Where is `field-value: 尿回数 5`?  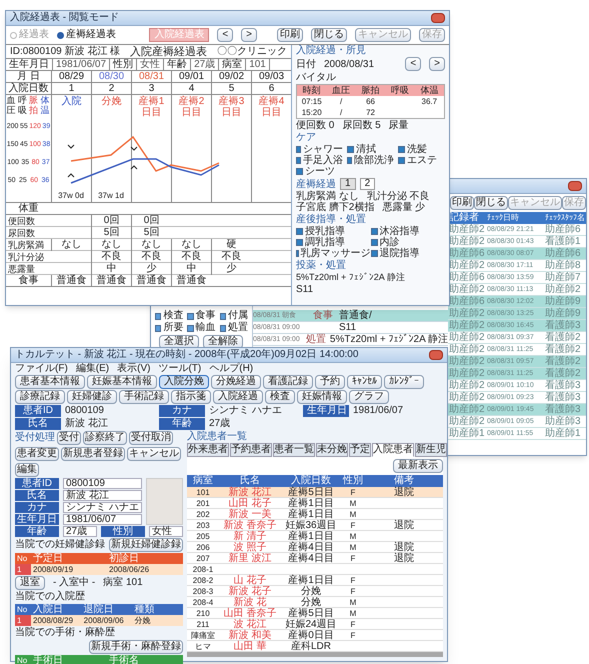
field-value: 尿回数 5 is located at coordinates (361, 125).